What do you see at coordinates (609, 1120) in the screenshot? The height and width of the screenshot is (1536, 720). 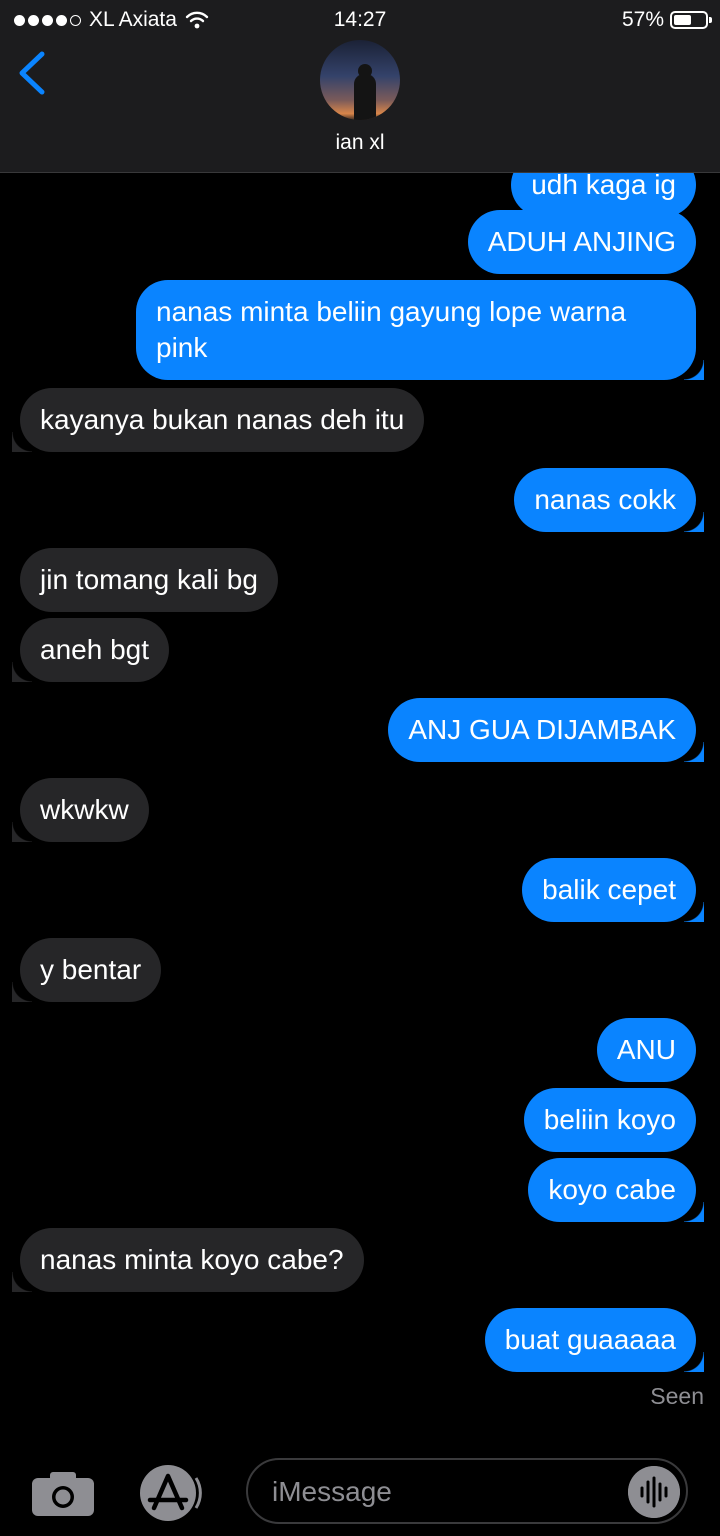 I see `message-bubble-outgoing: beliin koyo` at bounding box center [609, 1120].